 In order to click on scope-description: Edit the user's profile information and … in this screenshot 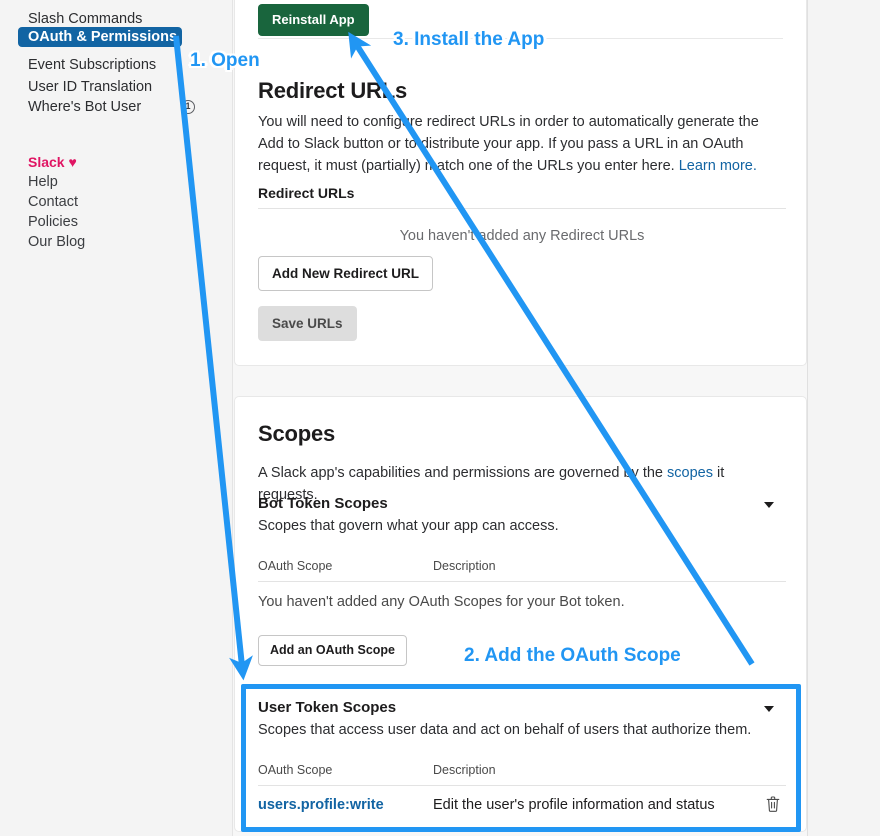, I will do `click(574, 805)`.